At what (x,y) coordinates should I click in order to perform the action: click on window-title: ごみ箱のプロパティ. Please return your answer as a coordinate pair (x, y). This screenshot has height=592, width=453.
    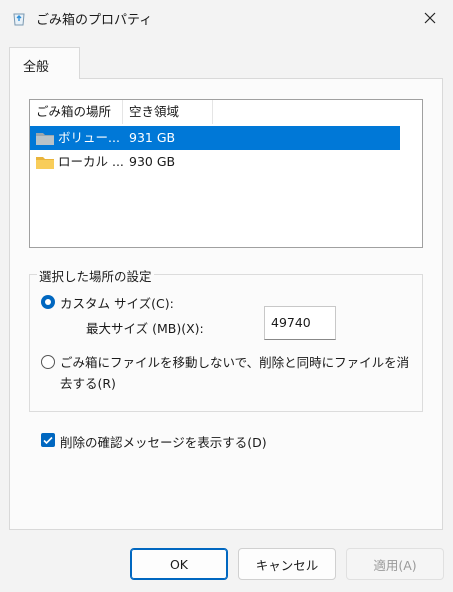
    Looking at the image, I should click on (94, 20).